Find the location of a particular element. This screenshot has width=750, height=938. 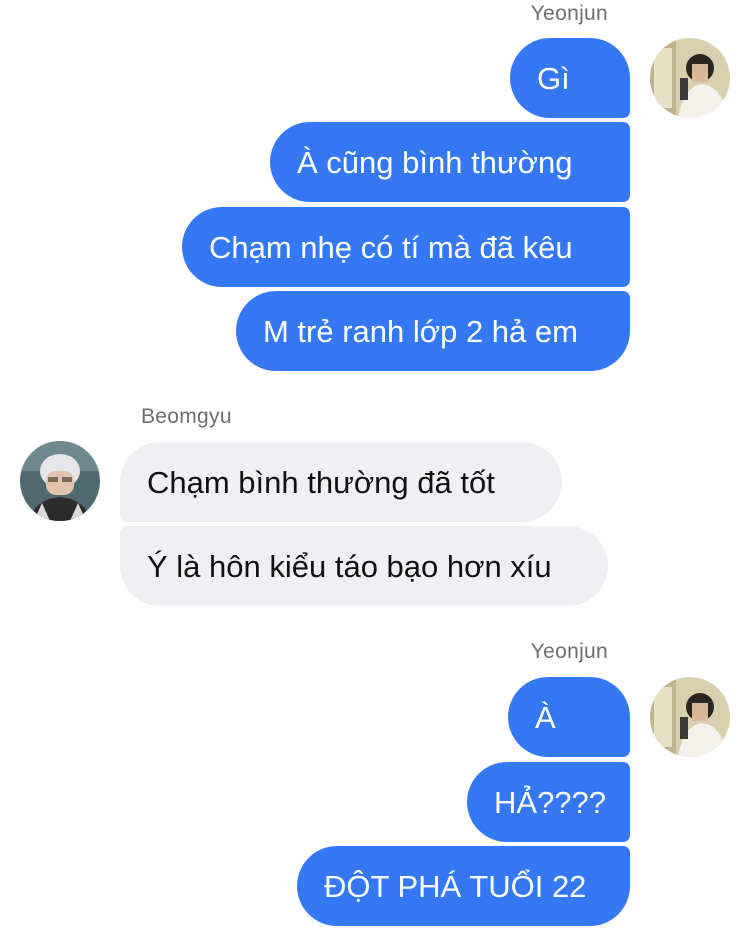

message-bubble: Chạm bình thường đã tốt is located at coordinates (341, 482).